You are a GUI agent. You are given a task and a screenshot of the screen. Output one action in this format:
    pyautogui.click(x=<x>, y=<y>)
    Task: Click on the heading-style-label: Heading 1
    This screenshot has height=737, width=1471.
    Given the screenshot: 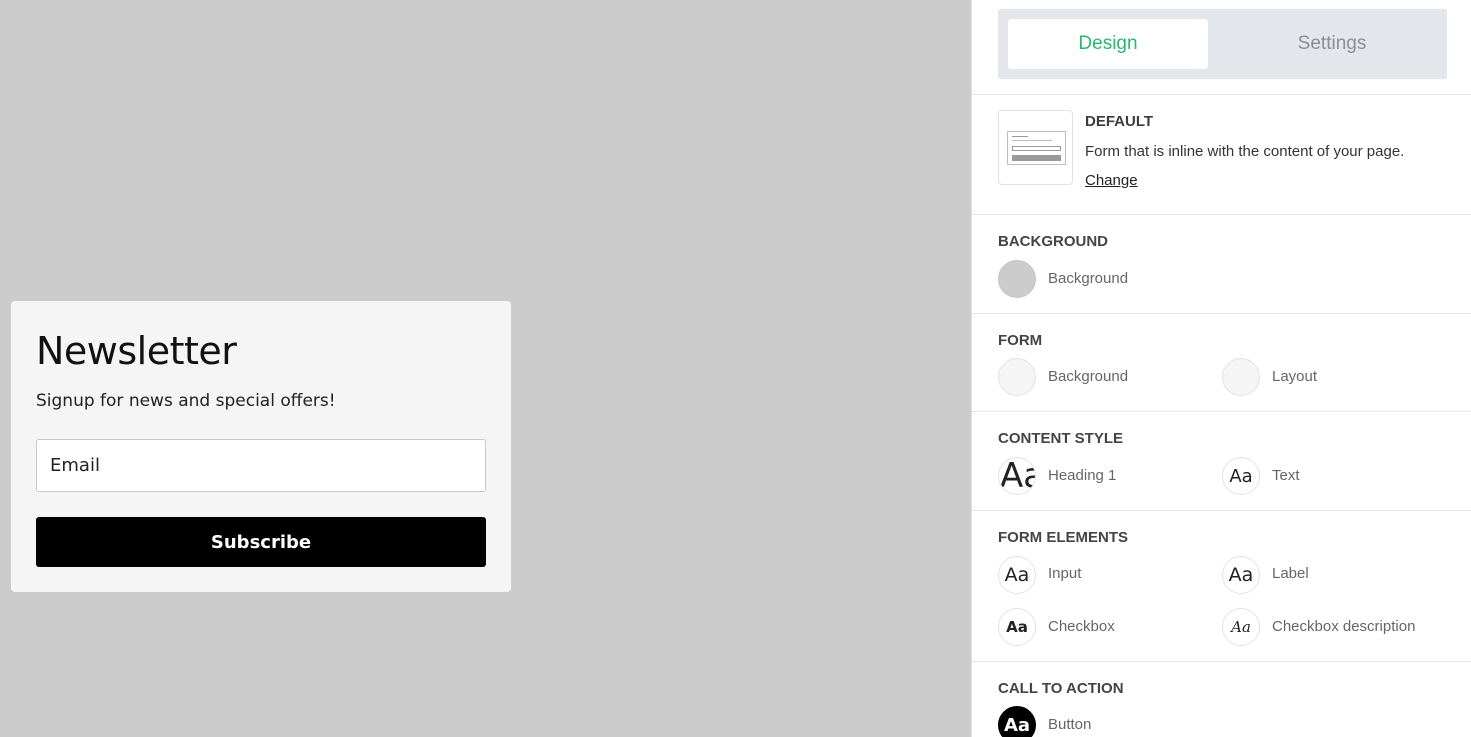 What is the action you would take?
    pyautogui.click(x=1082, y=475)
    